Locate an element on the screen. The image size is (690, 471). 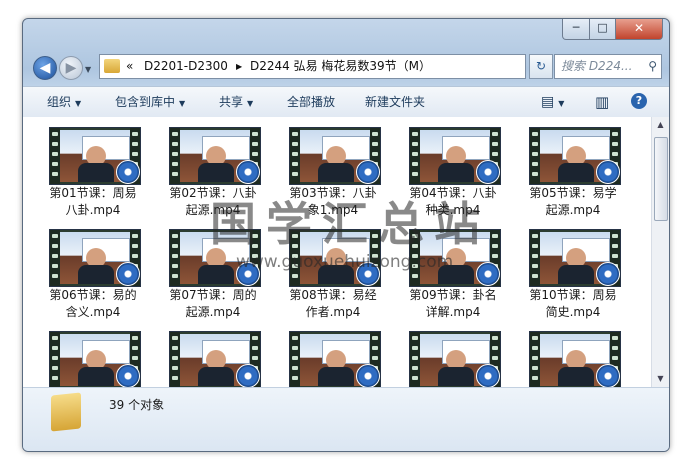
film-strip is located at coordinates (55, 156).